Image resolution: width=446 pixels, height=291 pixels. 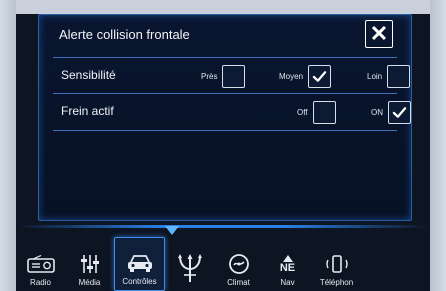 I want to click on nav-media: Média, so click(x=89, y=265).